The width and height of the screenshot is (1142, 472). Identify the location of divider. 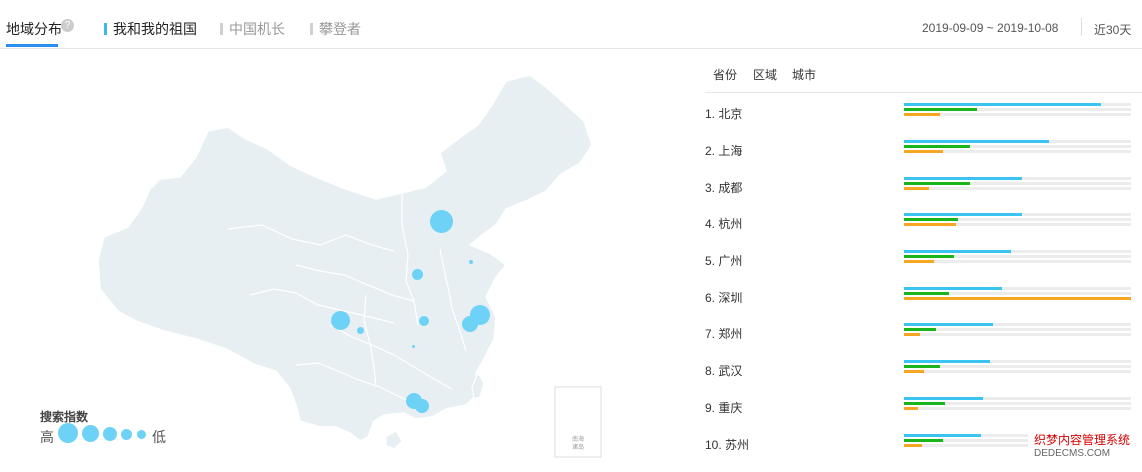
(1081, 27).